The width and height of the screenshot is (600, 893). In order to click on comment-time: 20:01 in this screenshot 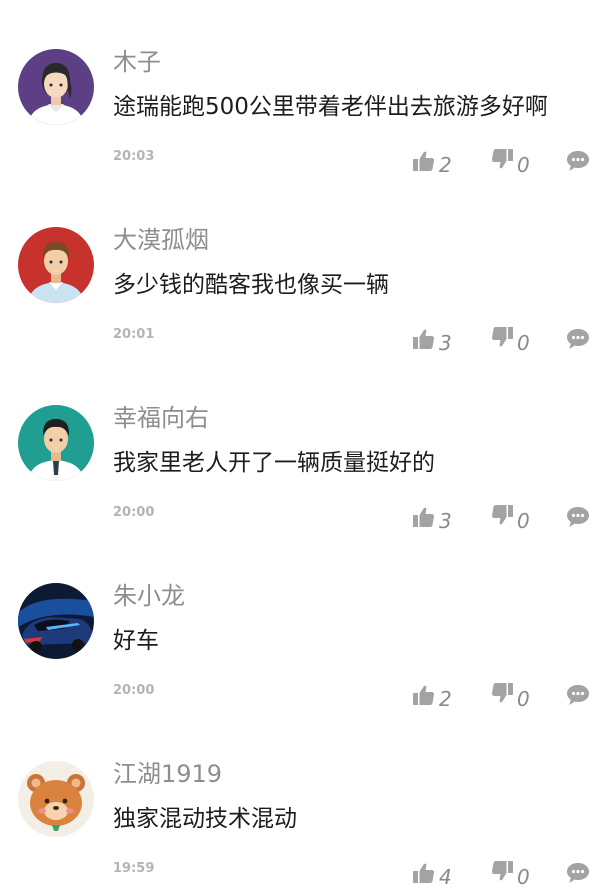, I will do `click(134, 334)`.